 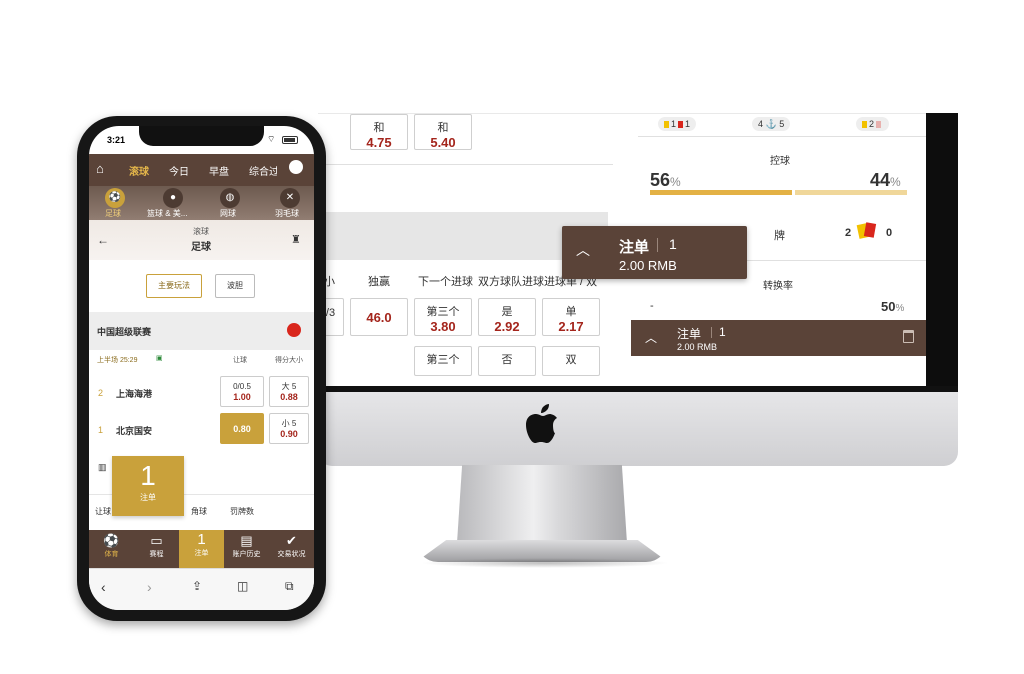 What do you see at coordinates (443, 142) in the screenshot?
I see `cell-odd: 5.40` at bounding box center [443, 142].